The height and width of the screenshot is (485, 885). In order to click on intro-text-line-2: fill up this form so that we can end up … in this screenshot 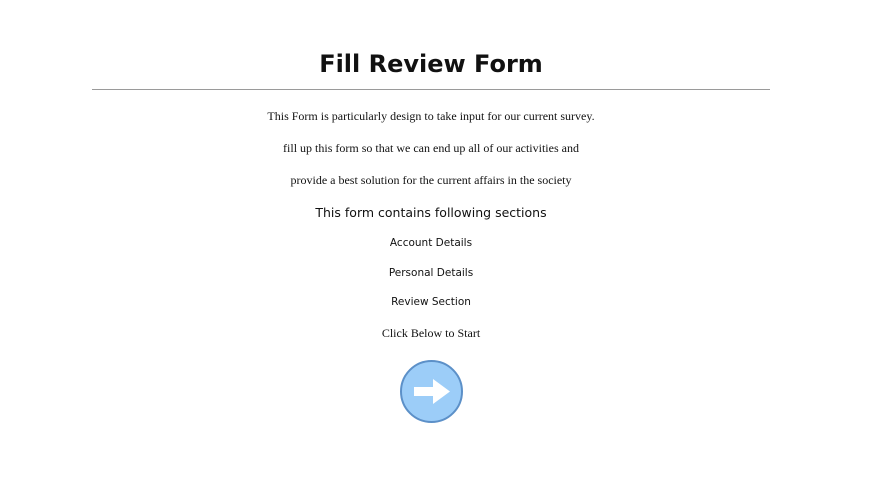, I will do `click(431, 148)`.